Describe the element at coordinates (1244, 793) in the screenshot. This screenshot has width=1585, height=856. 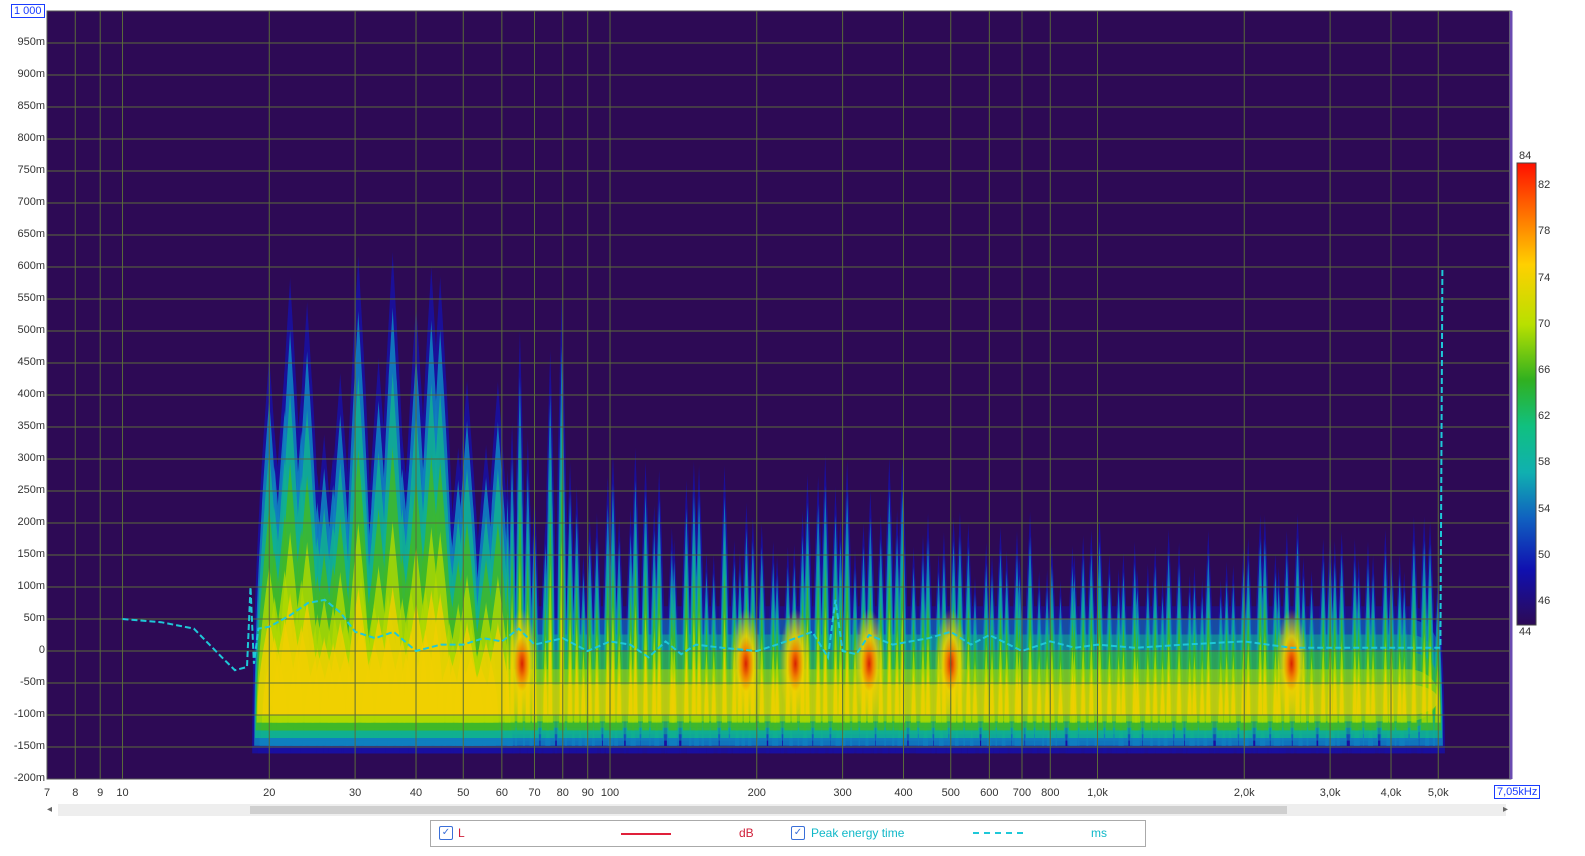
I see `x-tick-label: 2,0k` at that location.